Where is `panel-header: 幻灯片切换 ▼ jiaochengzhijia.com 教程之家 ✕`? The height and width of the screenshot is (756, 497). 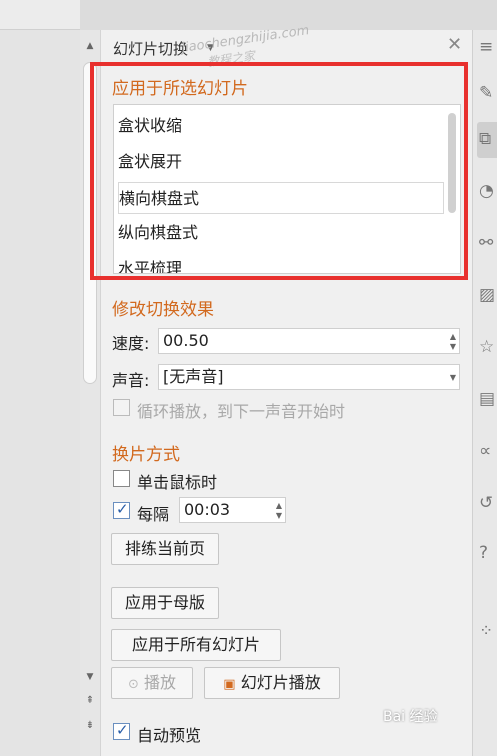 panel-header: 幻灯片切换 ▼ jiaochengzhijia.com 教程之家 ✕ is located at coordinates (287, 46).